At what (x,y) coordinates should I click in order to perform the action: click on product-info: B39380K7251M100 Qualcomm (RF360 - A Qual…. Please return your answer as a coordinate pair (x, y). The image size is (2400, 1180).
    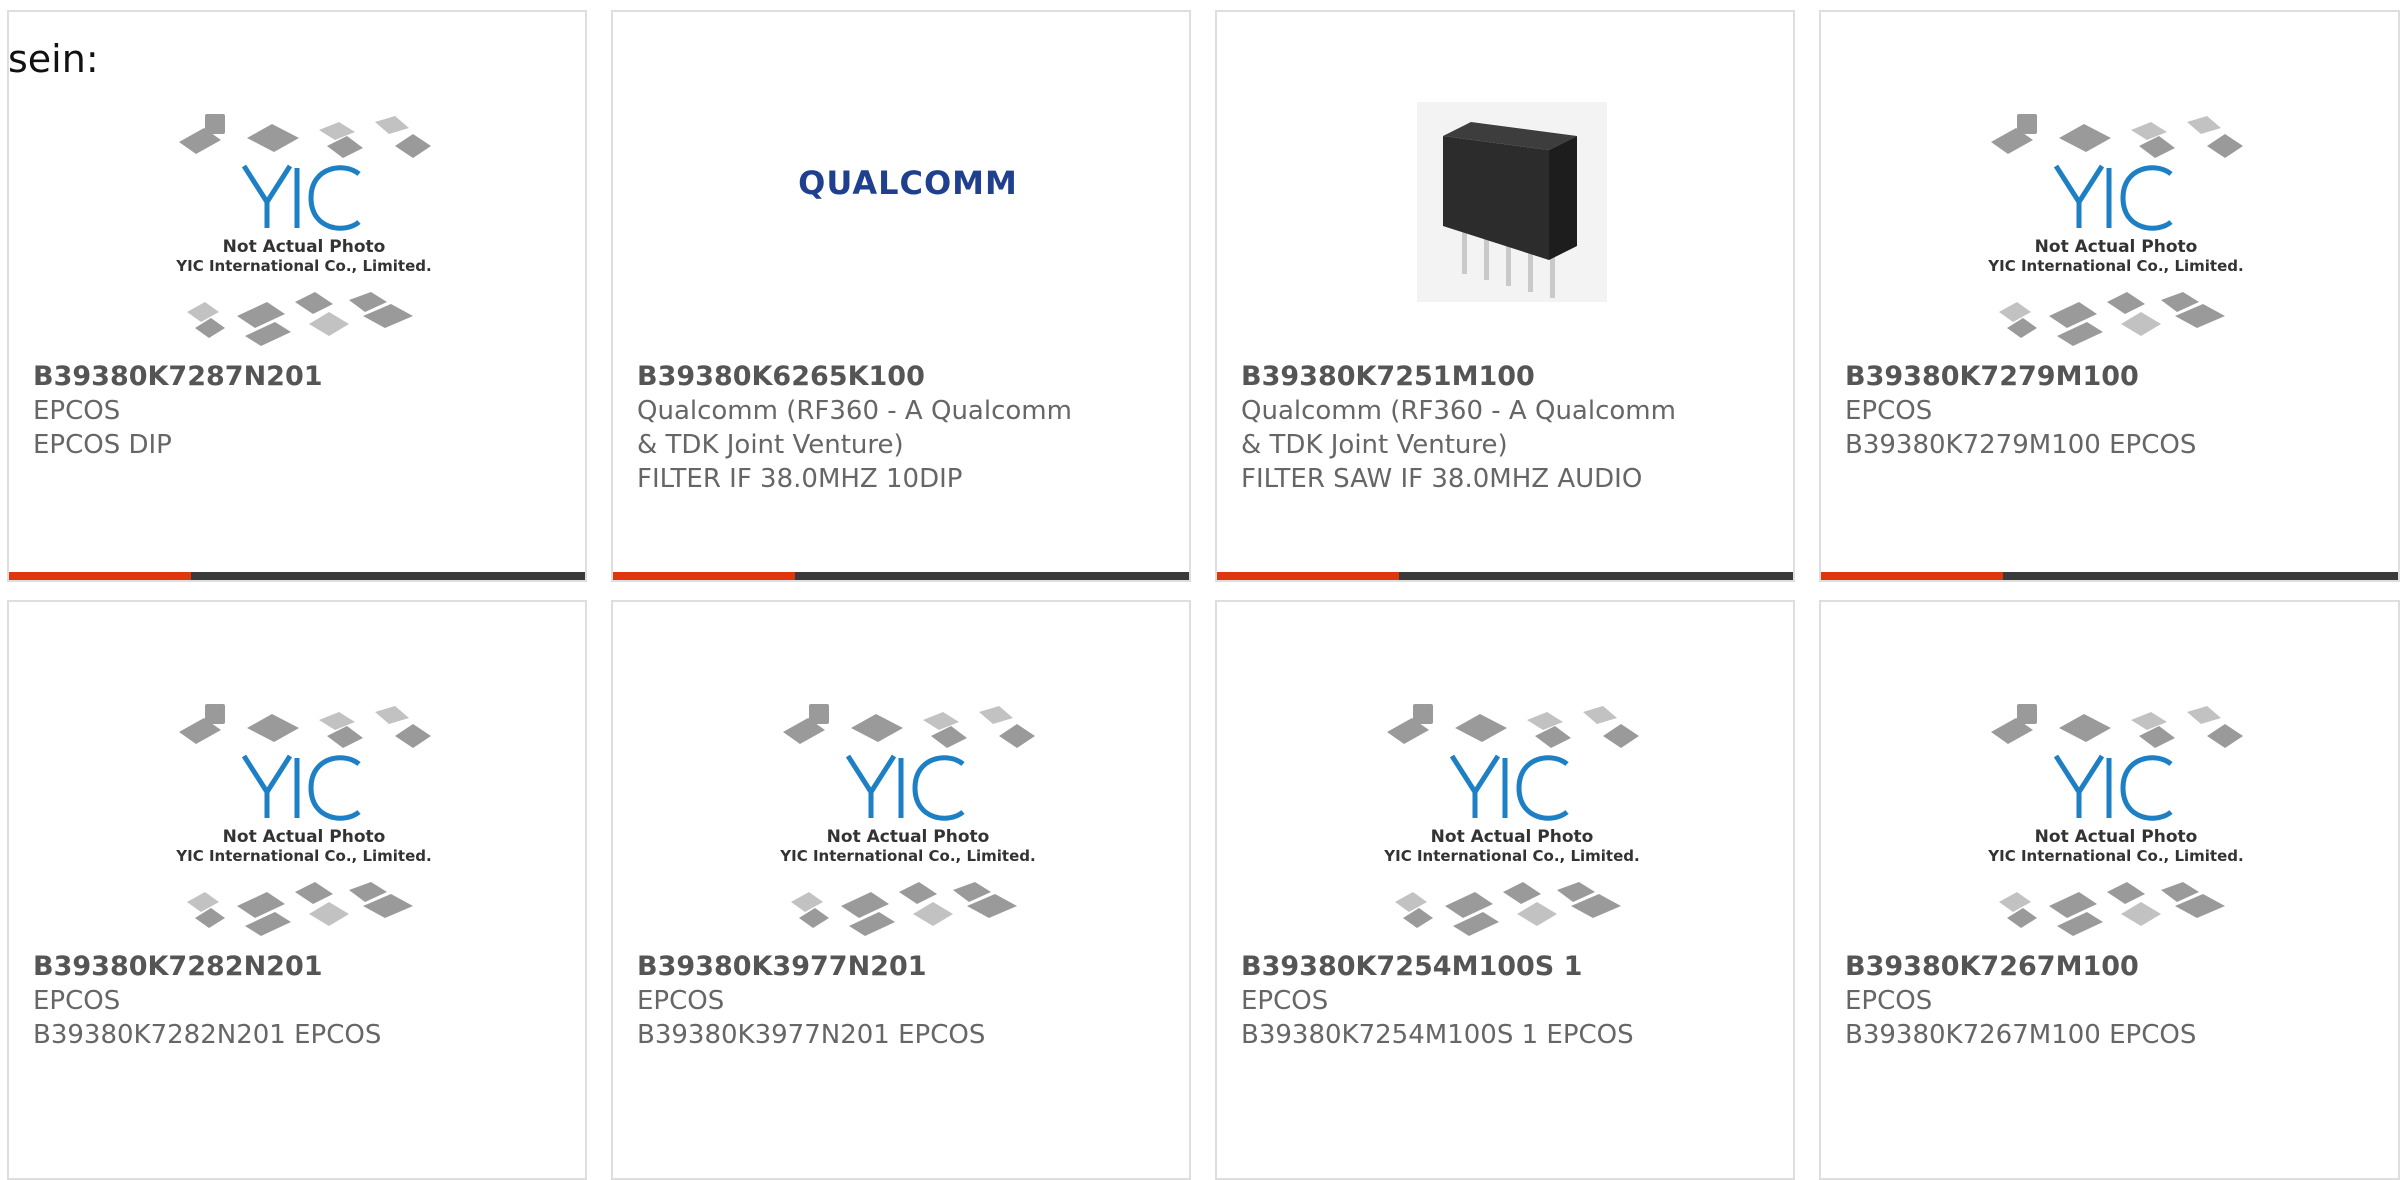
    Looking at the image, I should click on (1505, 428).